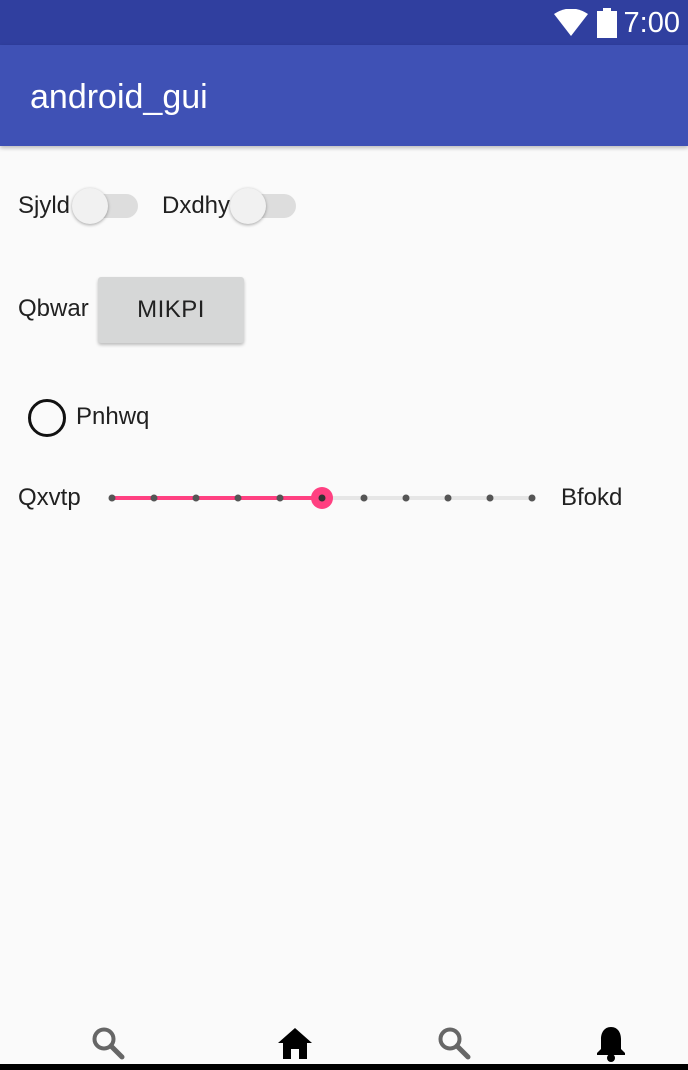 Image resolution: width=688 pixels, height=1070 pixels. What do you see at coordinates (49, 497) in the screenshot?
I see `slider-left-label: Qxvtp` at bounding box center [49, 497].